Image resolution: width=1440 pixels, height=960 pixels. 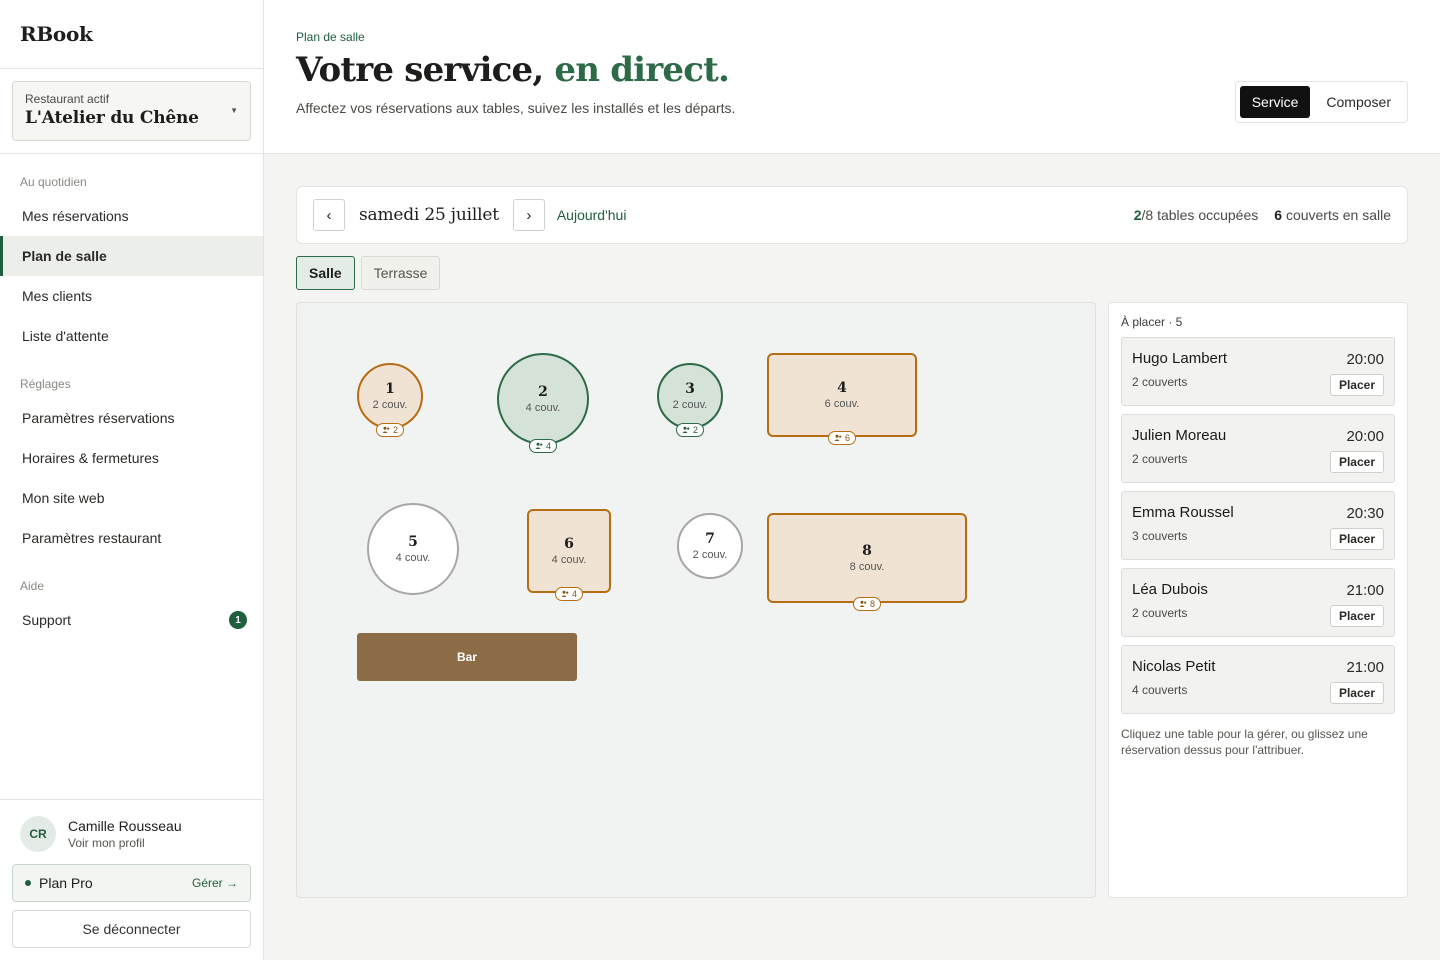 I want to click on occupied-count: 2, so click(x=1137, y=215).